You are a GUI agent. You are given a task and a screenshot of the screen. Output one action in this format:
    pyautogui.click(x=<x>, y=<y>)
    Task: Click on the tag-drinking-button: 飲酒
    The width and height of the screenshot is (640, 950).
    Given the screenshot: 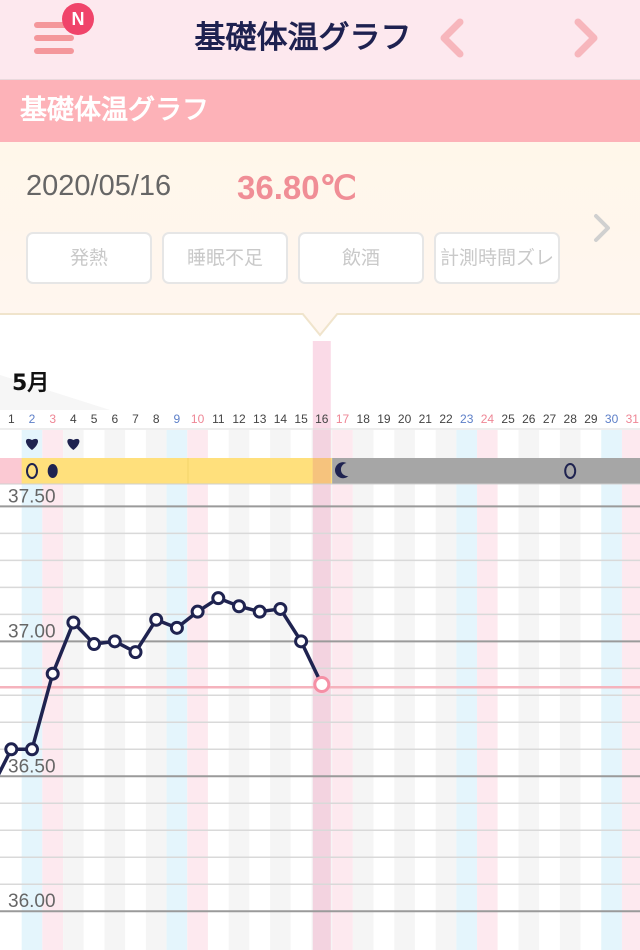 What is the action you would take?
    pyautogui.click(x=361, y=258)
    